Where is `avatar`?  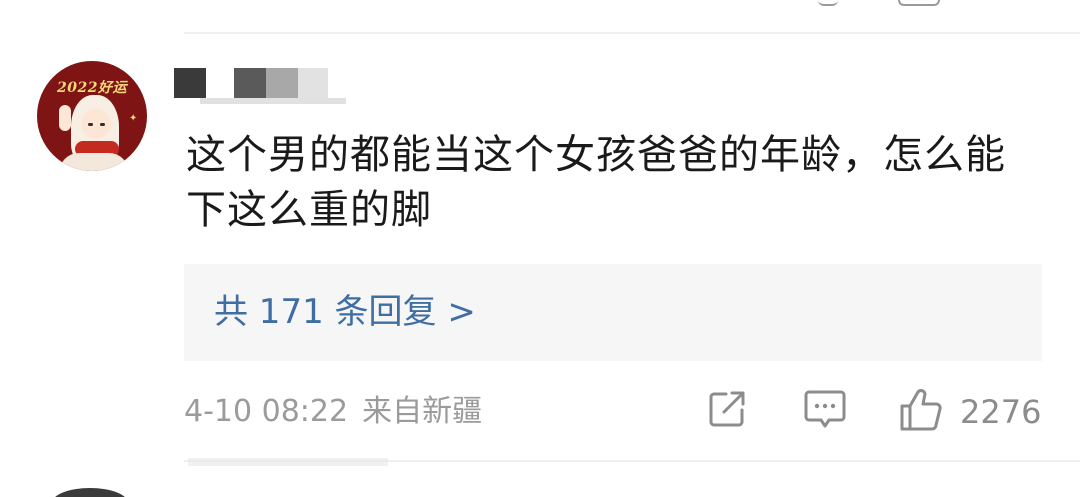
avatar is located at coordinates (90, 492).